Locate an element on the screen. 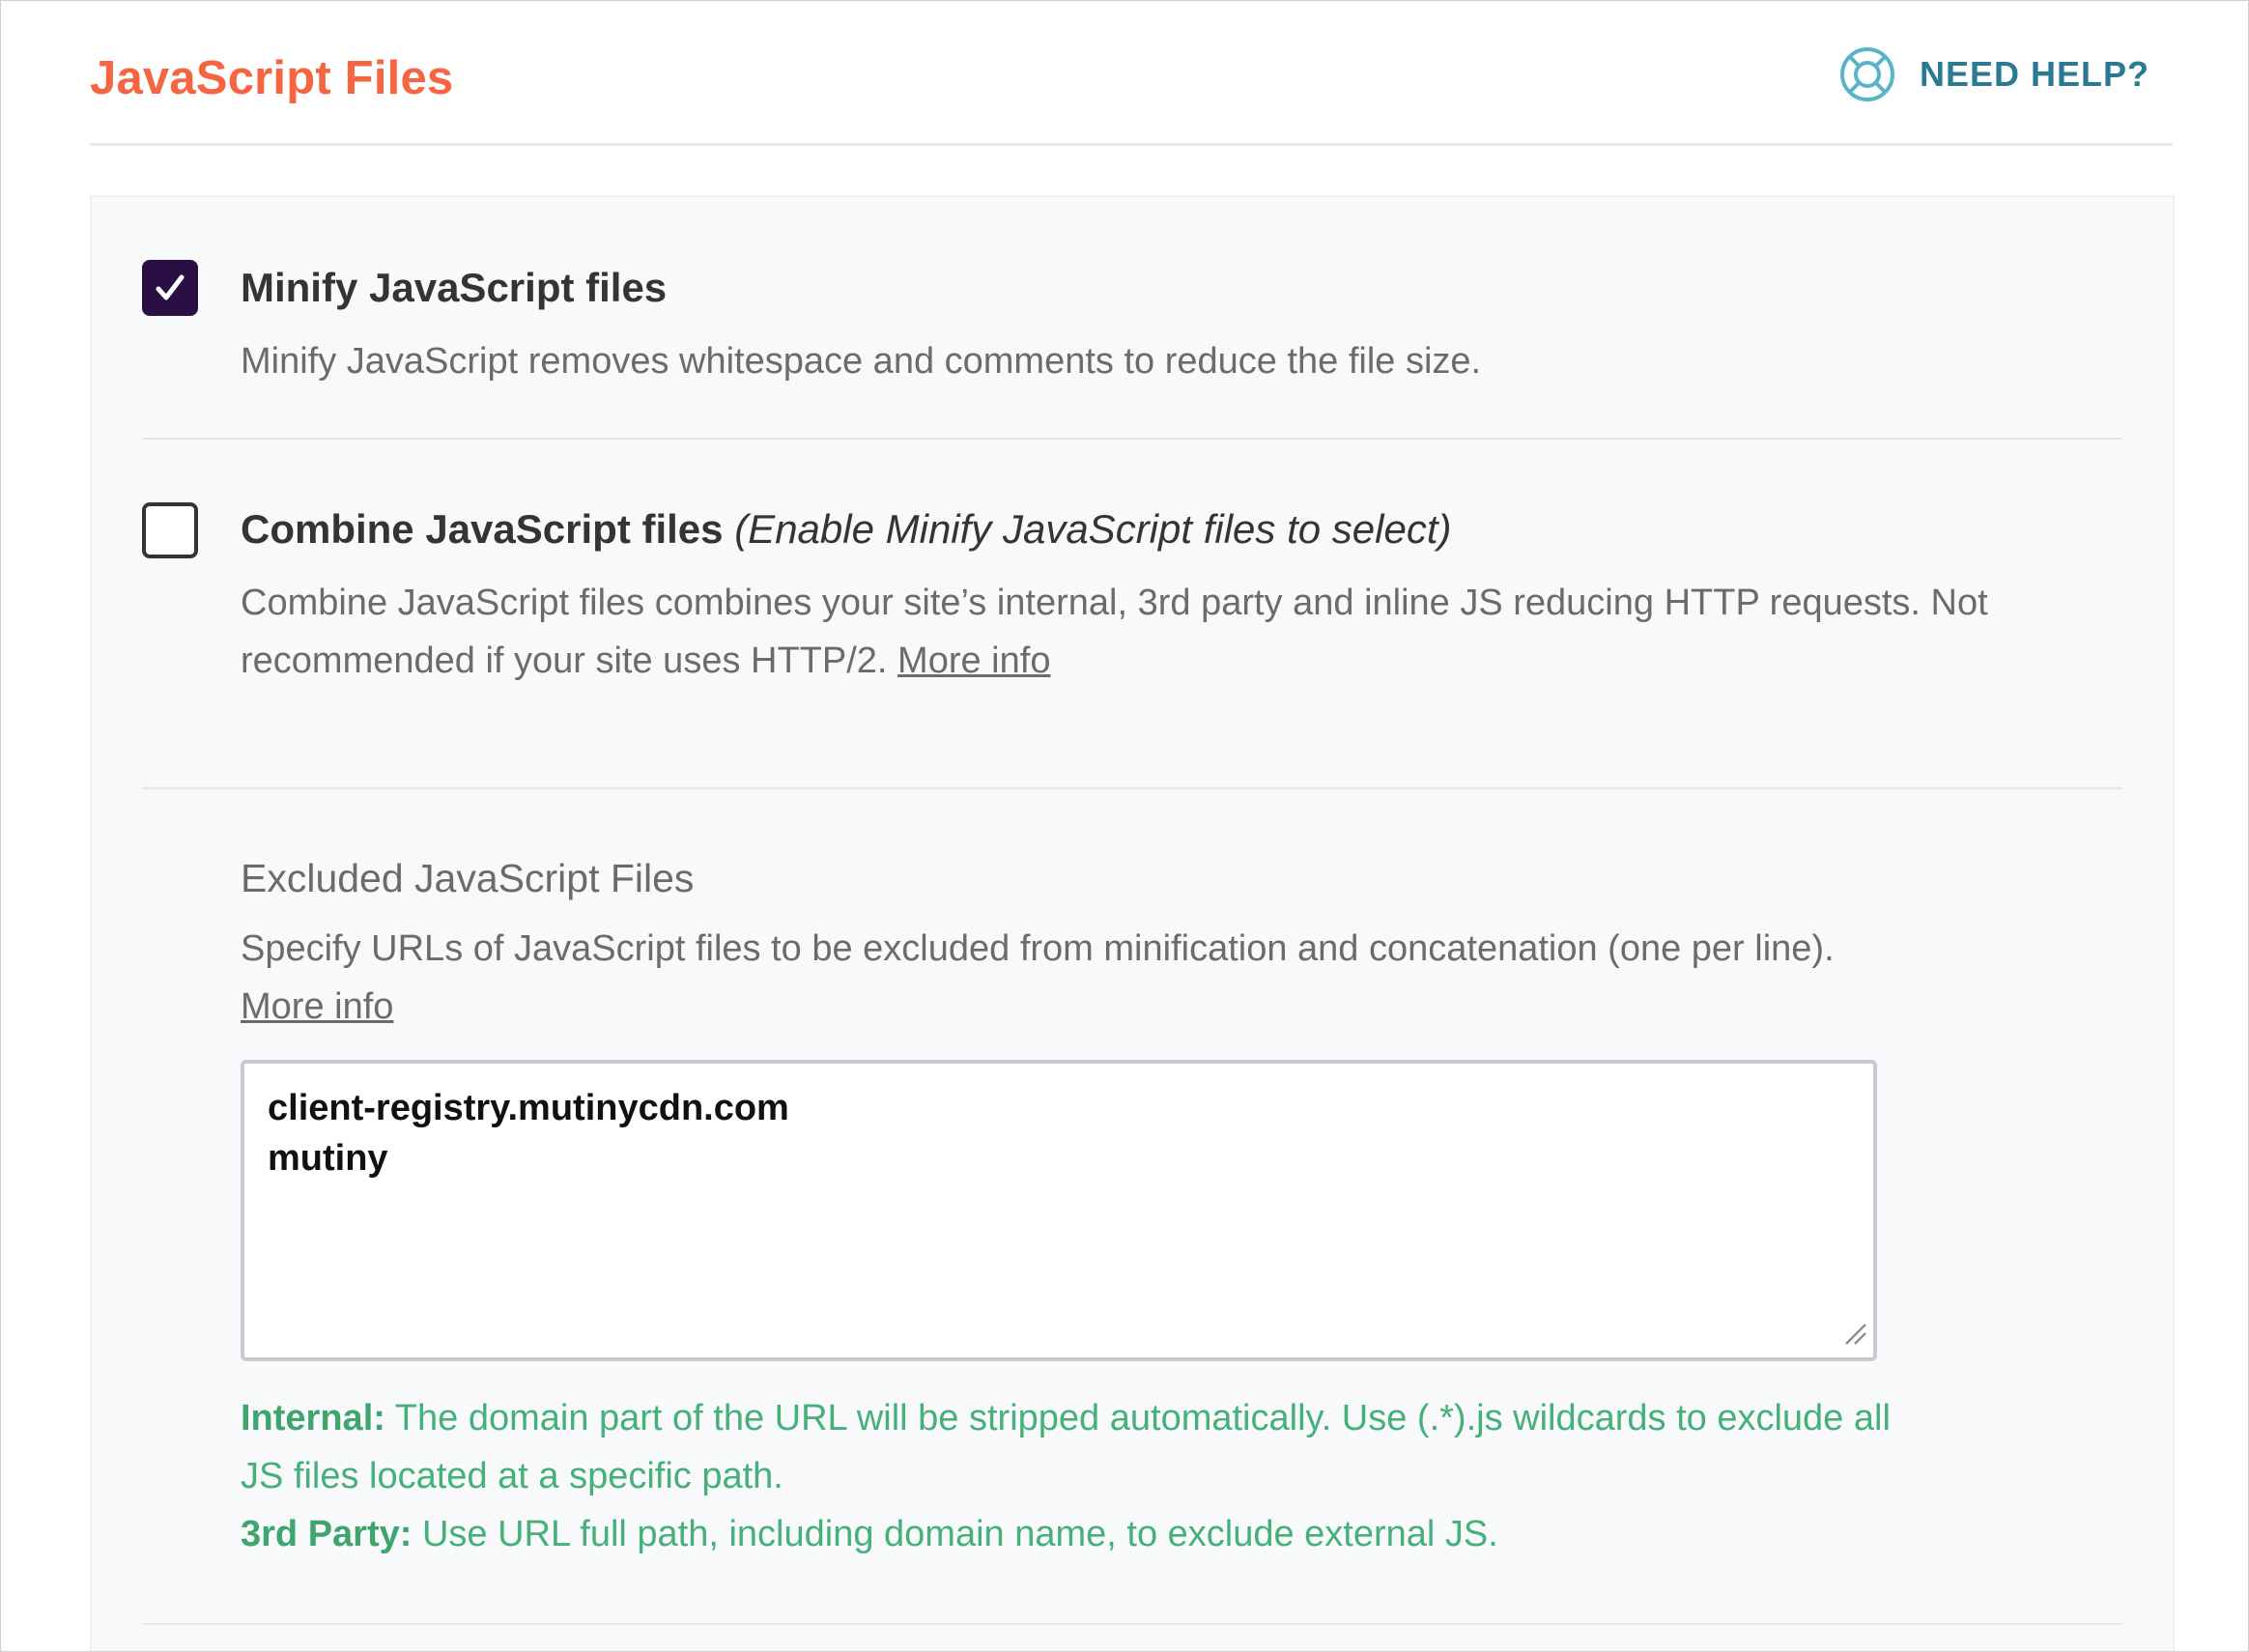 This screenshot has height=1652, width=2249. header-divider is located at coordinates (1131, 144).